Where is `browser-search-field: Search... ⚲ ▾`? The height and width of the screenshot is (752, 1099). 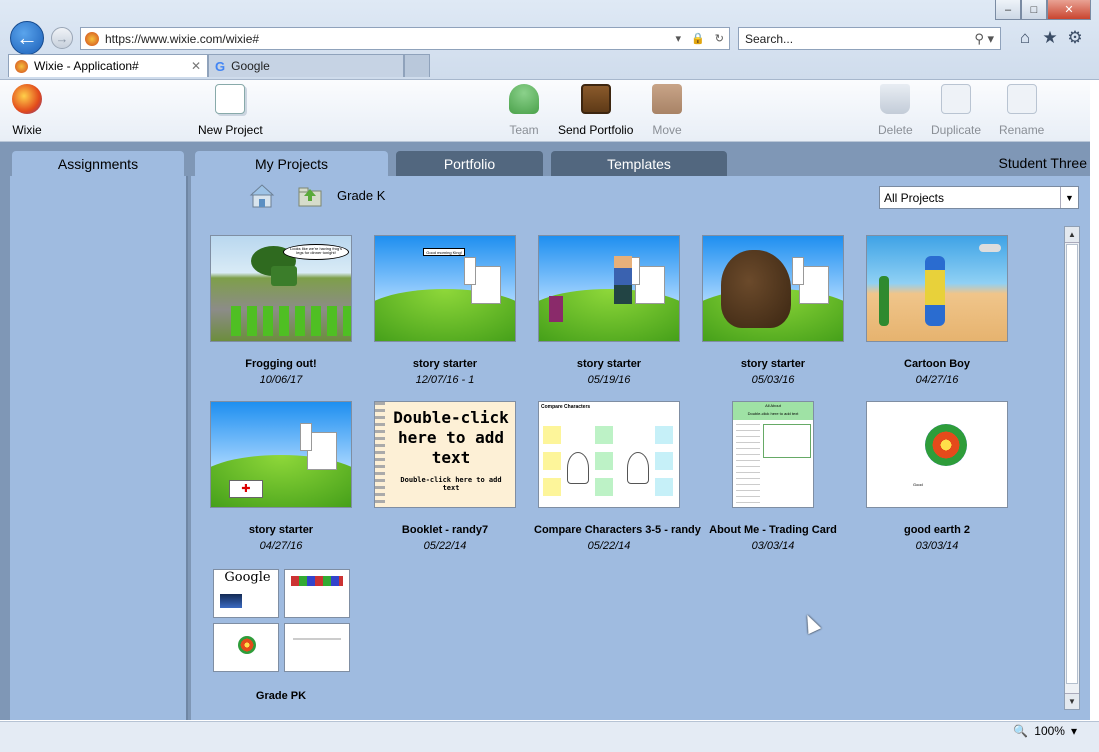 browser-search-field: Search... ⚲ ▾ is located at coordinates (869, 38).